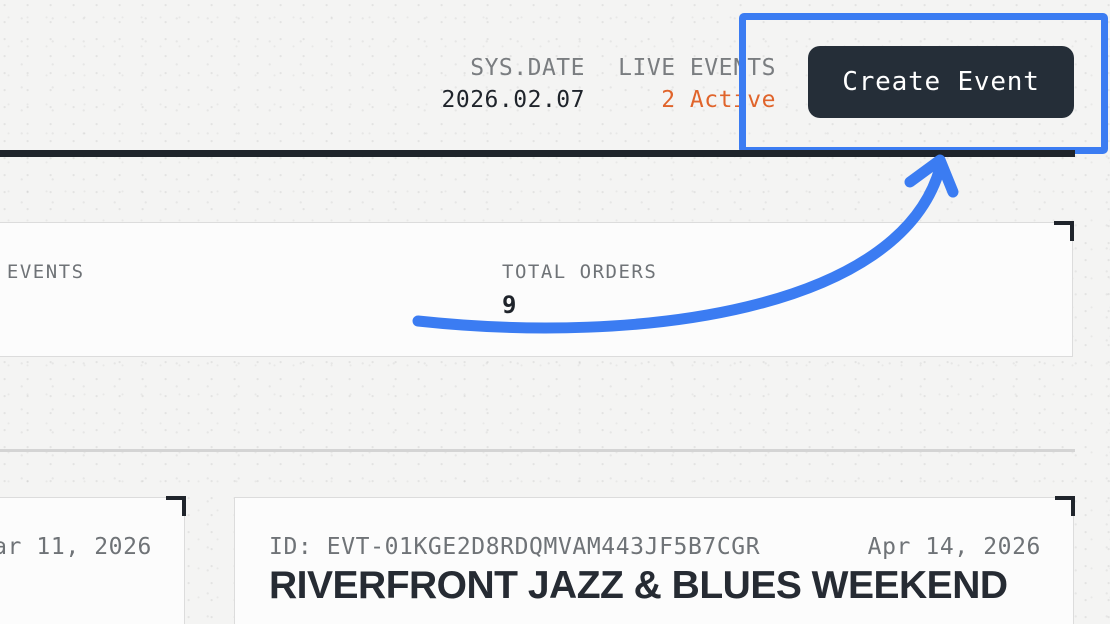 The image size is (1110, 624). Describe the element at coordinates (527, 68) in the screenshot. I see `sys-date-label: SYS.DATE` at that location.